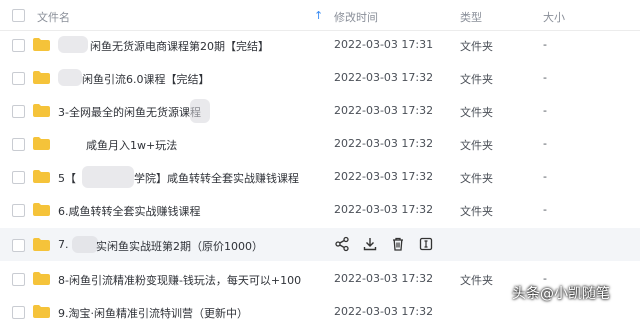 The width and height of the screenshot is (640, 328). What do you see at coordinates (129, 211) in the screenshot?
I see `file-name: 6.咸鱼转转全套实战赚钱课程` at bounding box center [129, 211].